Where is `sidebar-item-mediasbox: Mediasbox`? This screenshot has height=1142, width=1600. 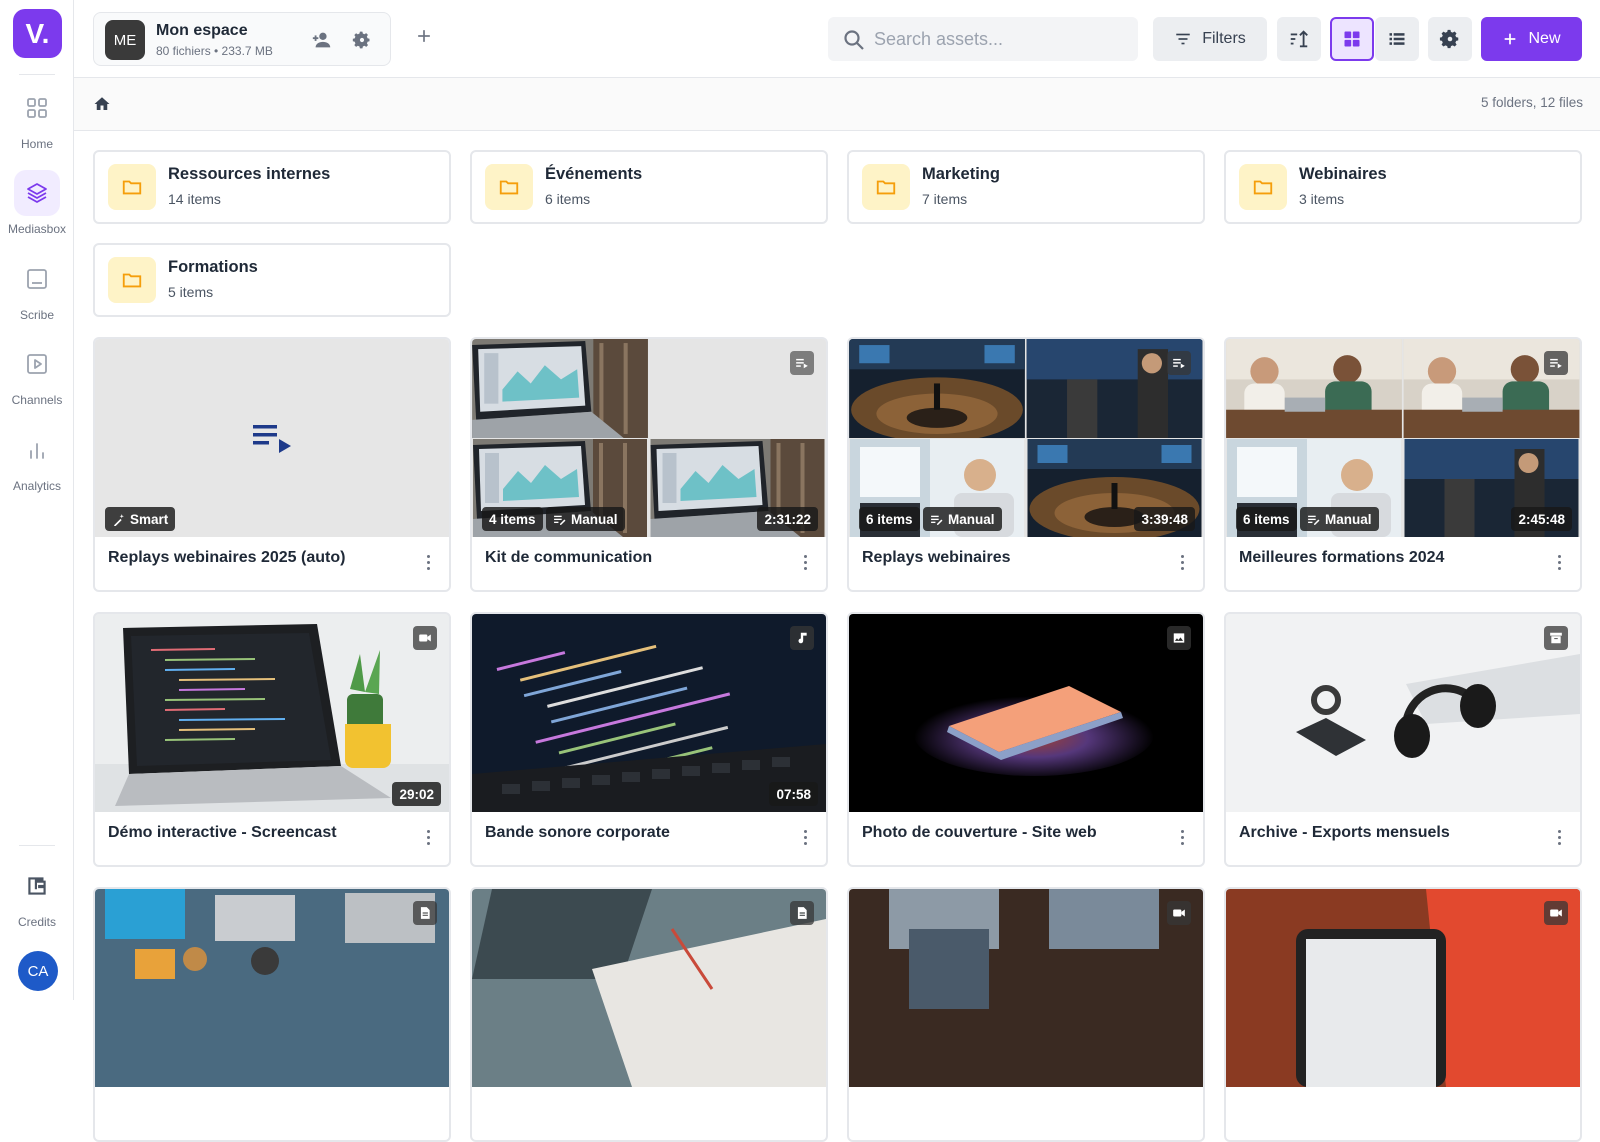 sidebar-item-mediasbox: Mediasbox is located at coordinates (37, 203).